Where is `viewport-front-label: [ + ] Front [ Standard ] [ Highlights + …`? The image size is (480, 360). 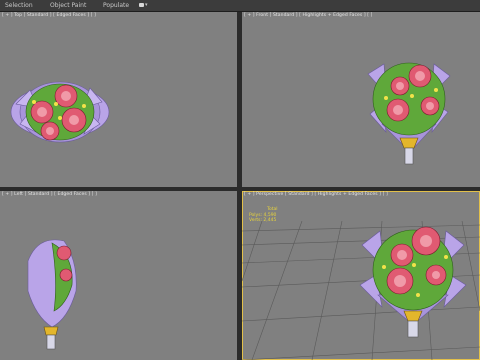 viewport-front-label: [ + ] Front [ Standard ] [ Highlights + … is located at coordinates (308, 15).